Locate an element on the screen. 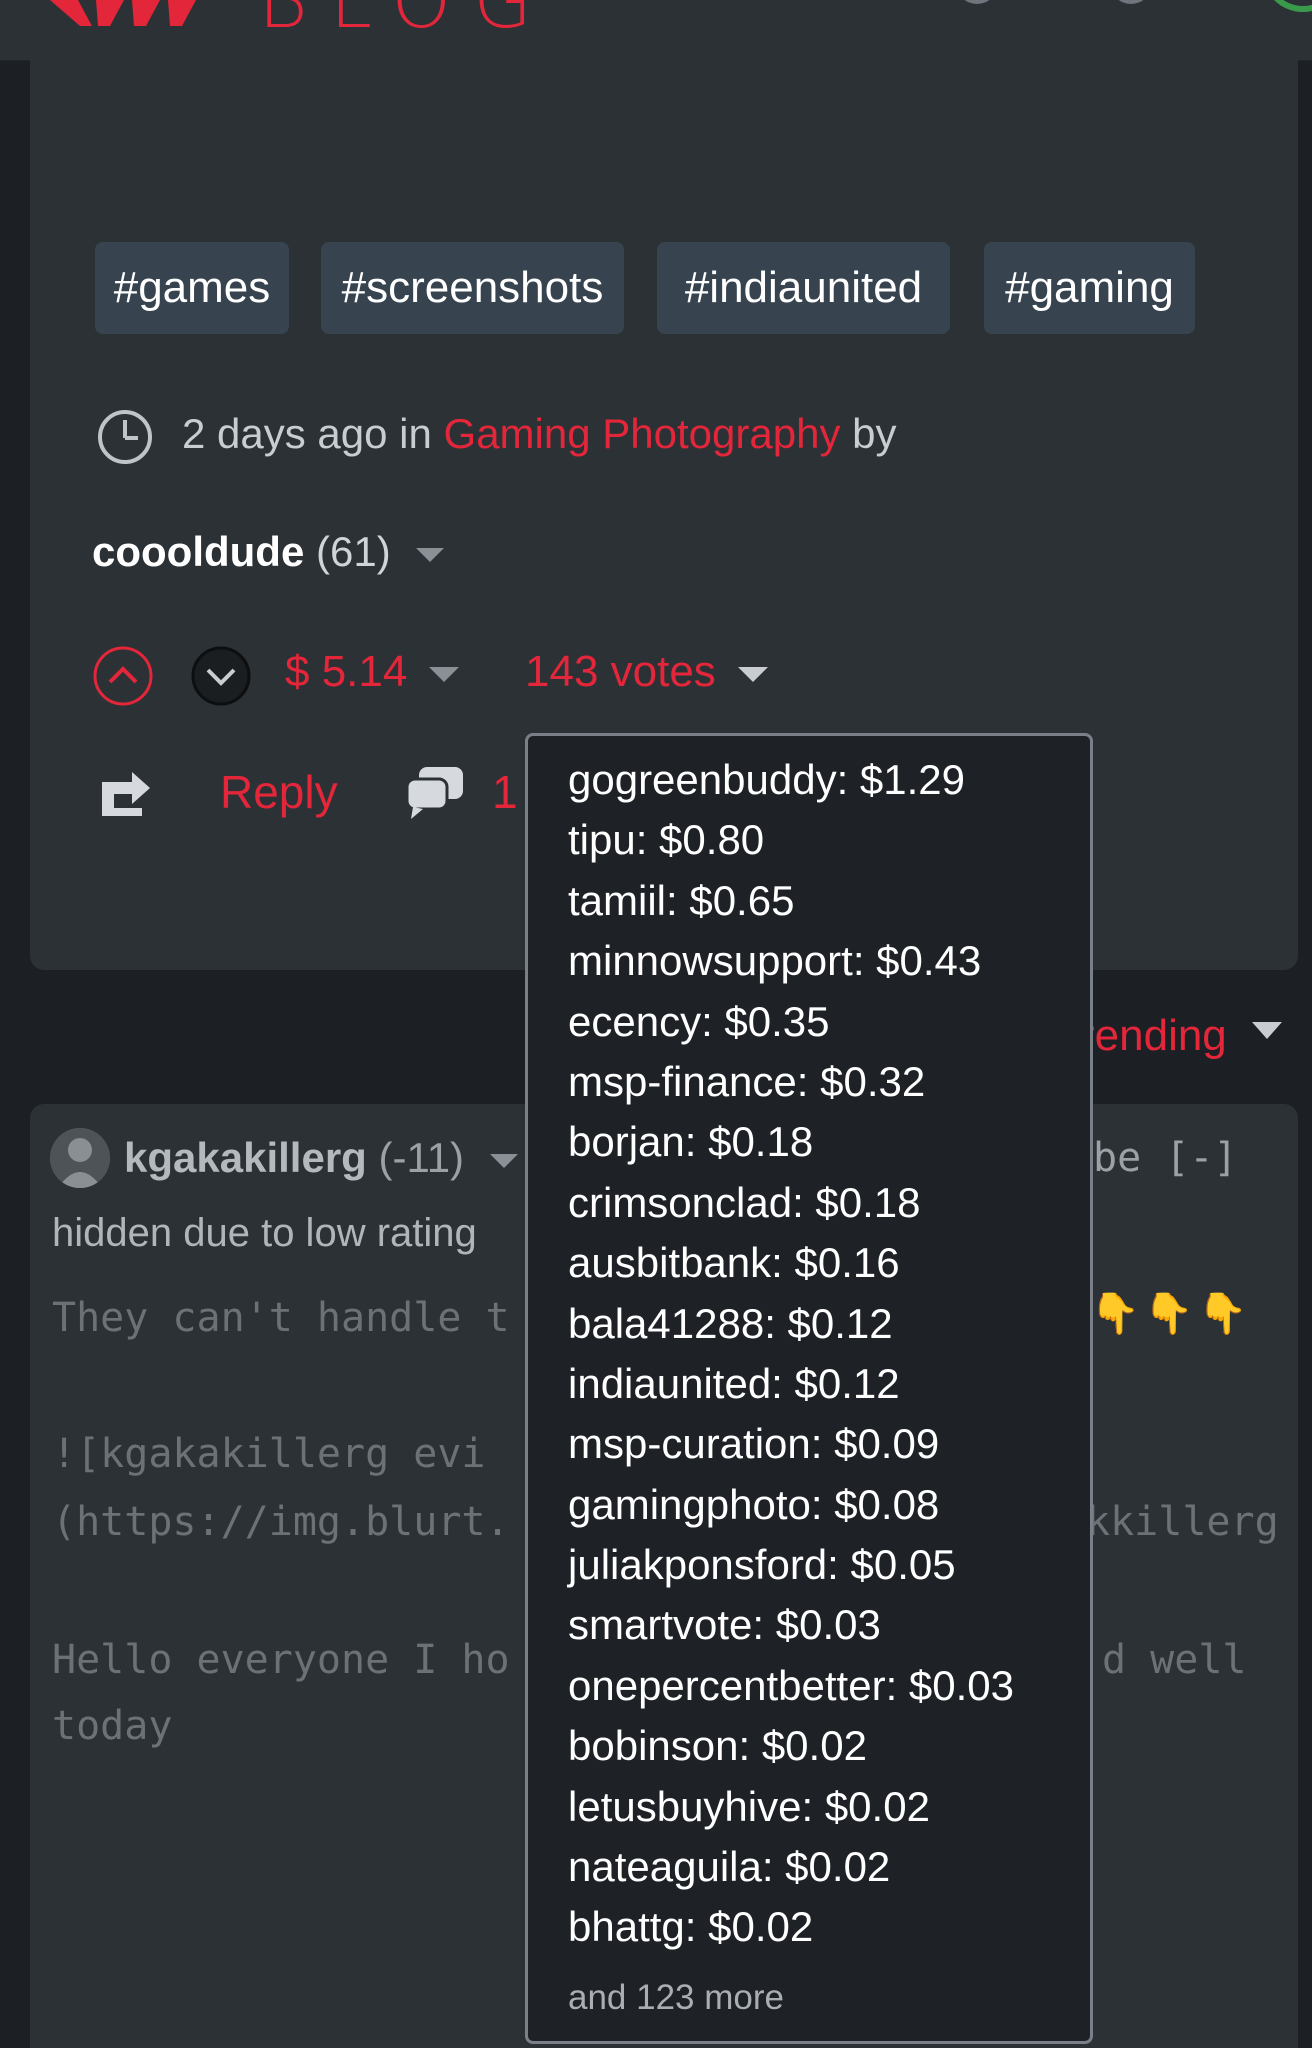  comment-collapse-toggle: be [-] is located at coordinates (1165, 1158).